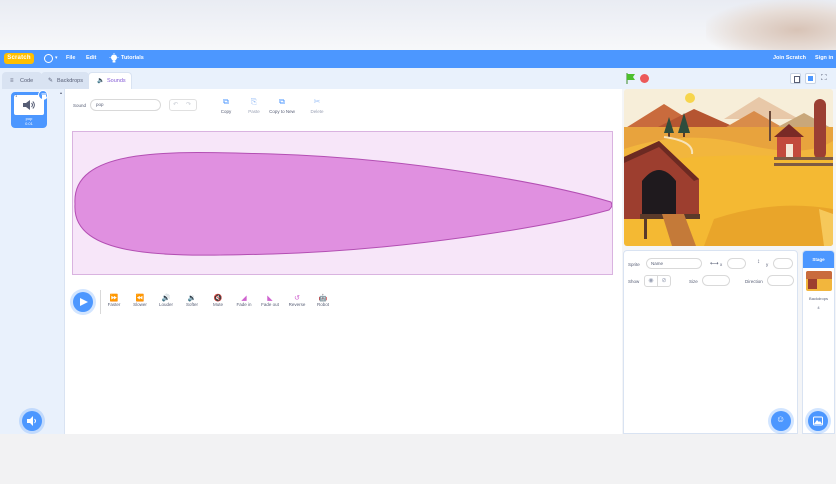 This screenshot has height=484, width=836. I want to click on tab-code: ≡ Code, so click(22, 80).